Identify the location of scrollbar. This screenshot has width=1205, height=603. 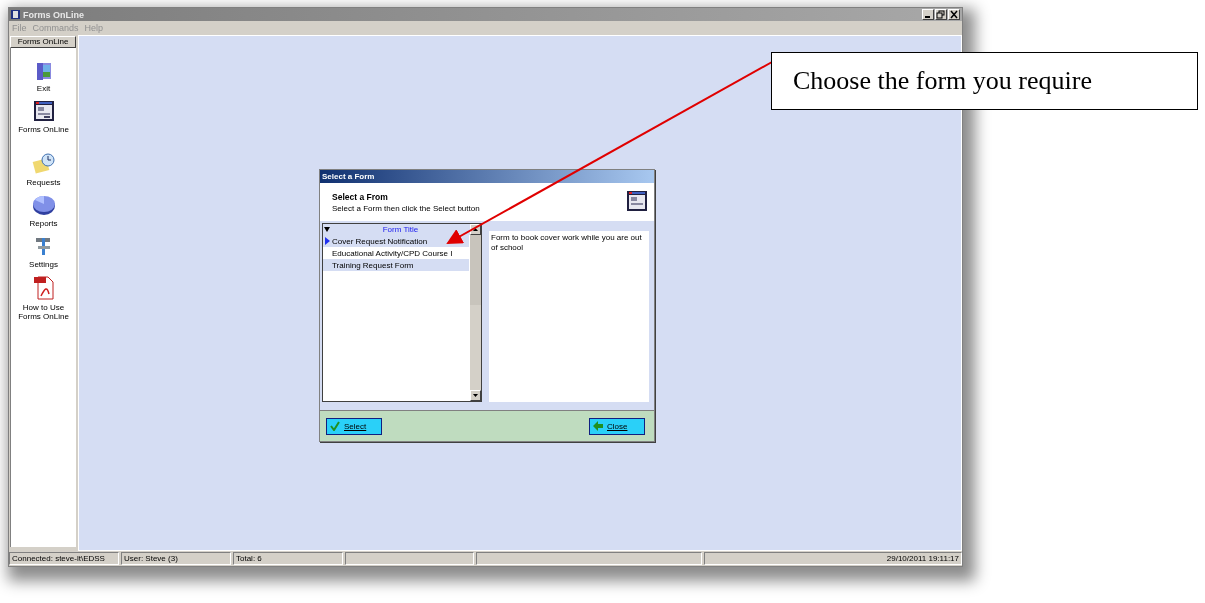
(475, 312).